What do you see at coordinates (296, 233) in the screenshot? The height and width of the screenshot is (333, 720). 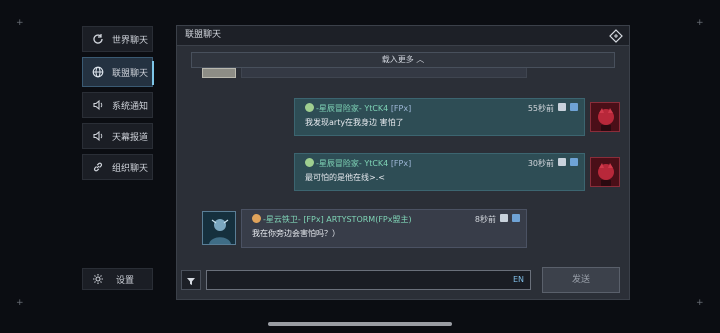 I see `message-text: 我在你旁边会害怕吗？）` at bounding box center [296, 233].